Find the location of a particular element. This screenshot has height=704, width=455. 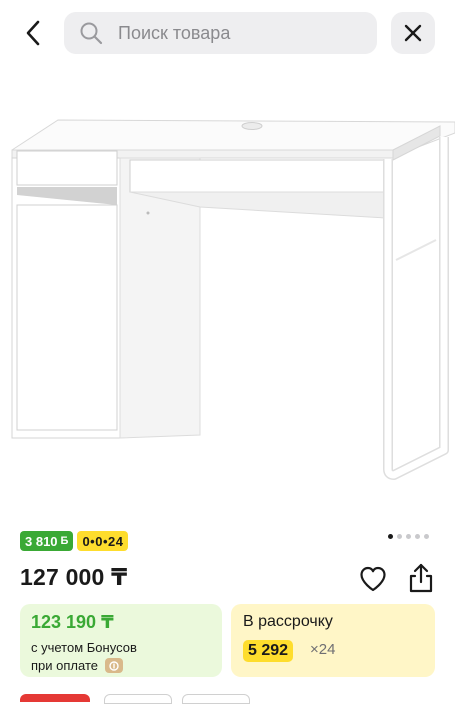

share-icon is located at coordinates (421, 578).